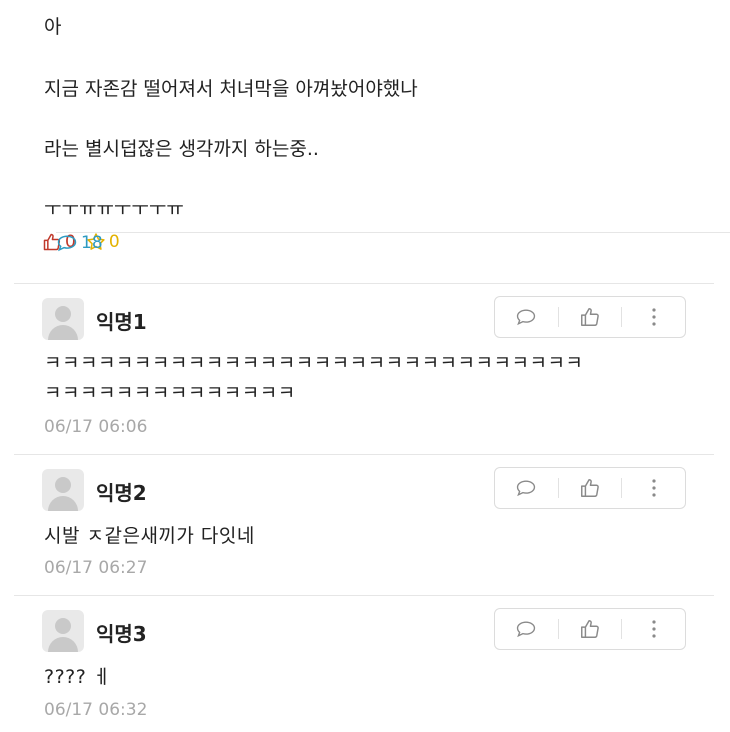  What do you see at coordinates (114, 209) in the screenshot?
I see `post-line: ㅜㅜㅠㅠㅜㅜㅜㅠ` at bounding box center [114, 209].